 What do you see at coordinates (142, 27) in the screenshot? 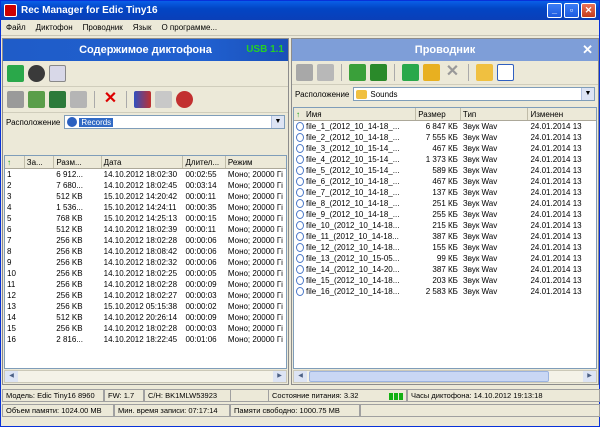
I see `menu-language: Язык` at bounding box center [142, 27].